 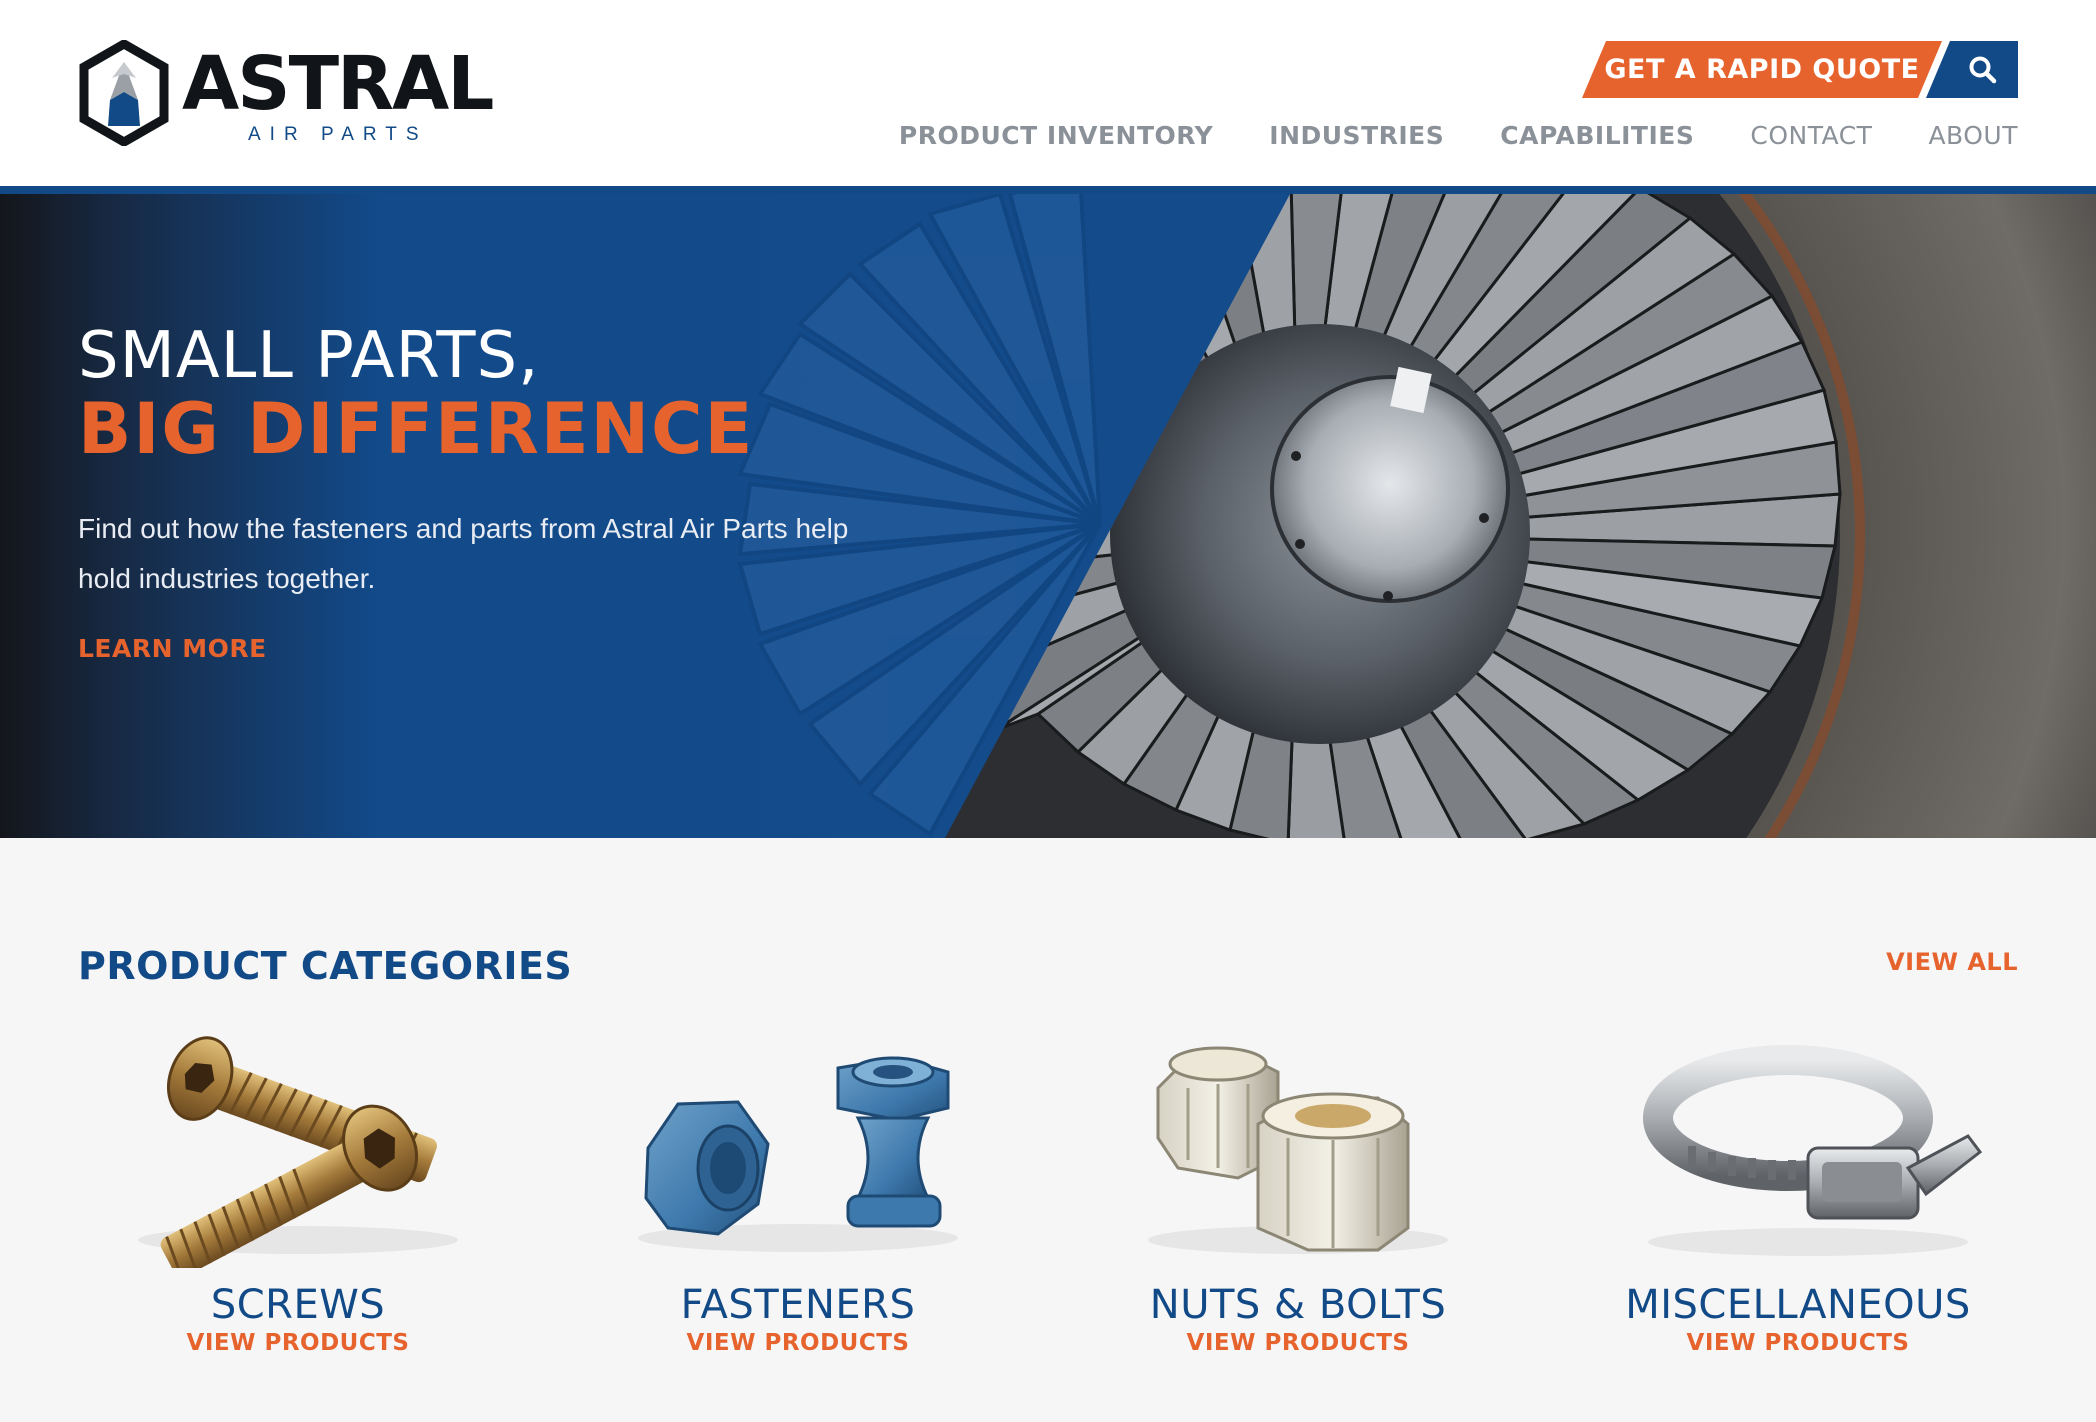 What do you see at coordinates (798, 1305) in the screenshot?
I see `category-name: FASTENERS` at bounding box center [798, 1305].